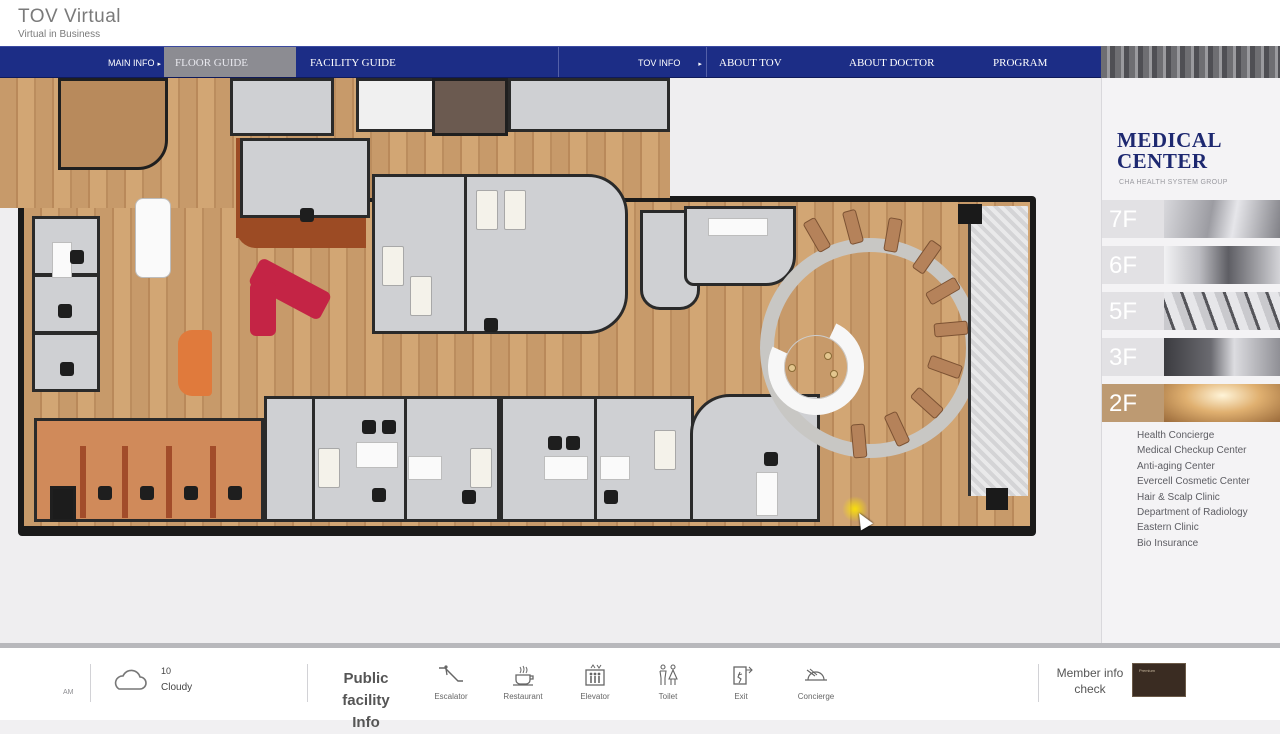  Describe the element at coordinates (301, 233) in the screenshot. I see `wood-band` at that location.